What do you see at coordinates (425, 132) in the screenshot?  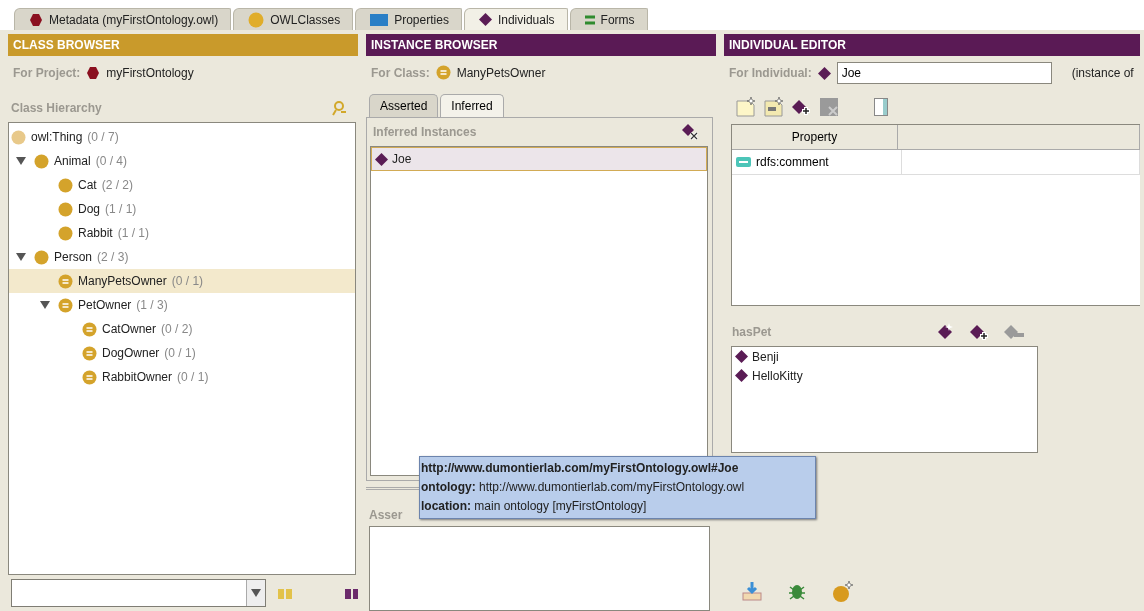 I see `section-label: Inferred Instances` at bounding box center [425, 132].